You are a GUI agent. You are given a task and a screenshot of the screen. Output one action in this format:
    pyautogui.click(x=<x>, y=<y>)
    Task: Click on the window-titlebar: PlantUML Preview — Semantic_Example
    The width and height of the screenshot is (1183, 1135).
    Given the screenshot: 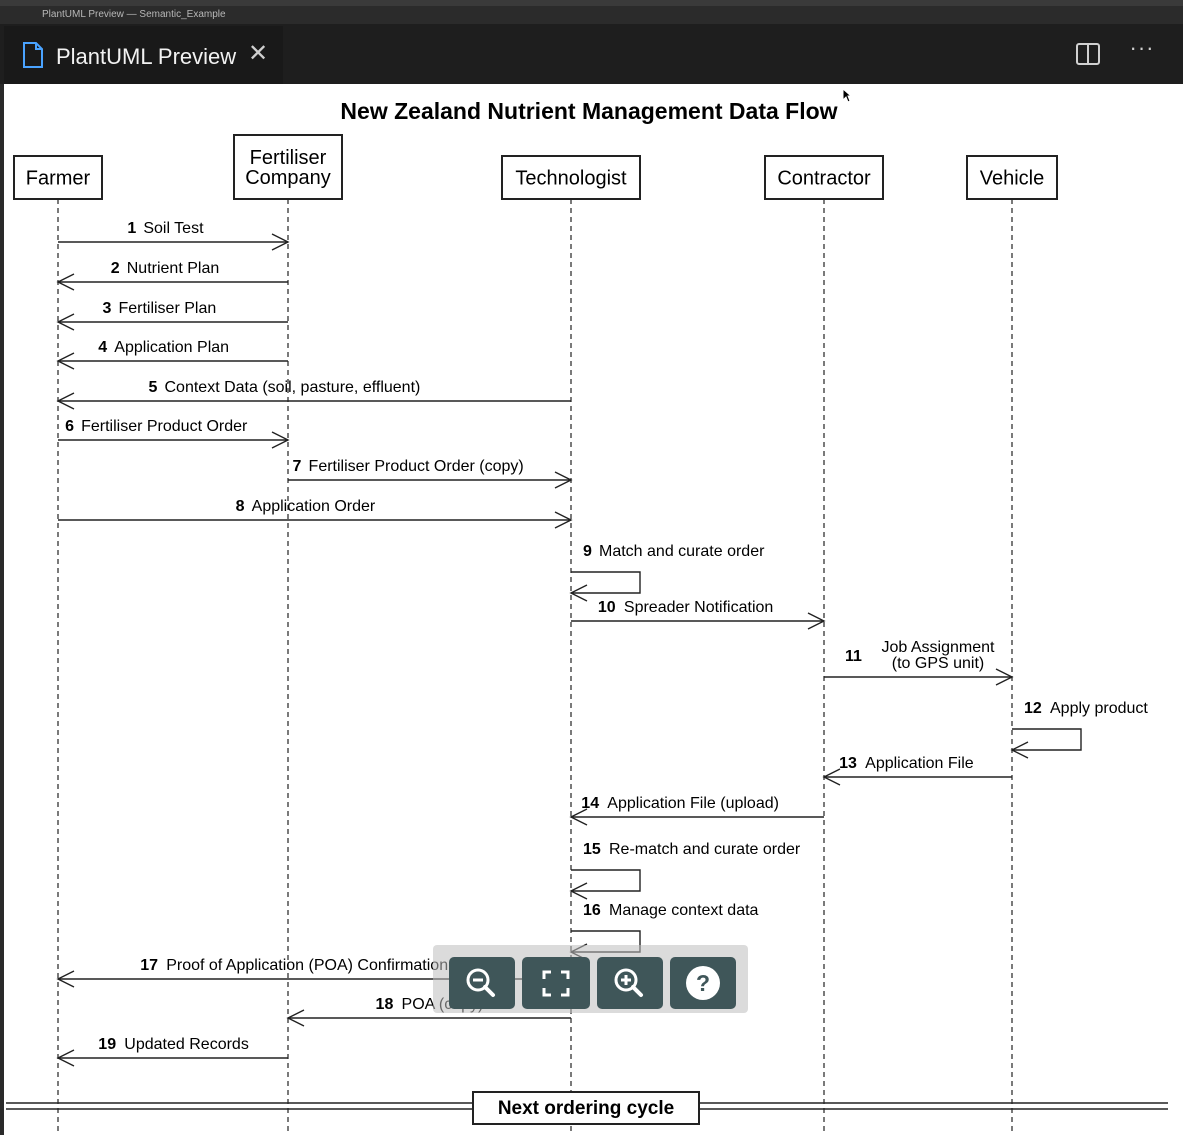 What is the action you would take?
    pyautogui.click(x=591, y=12)
    